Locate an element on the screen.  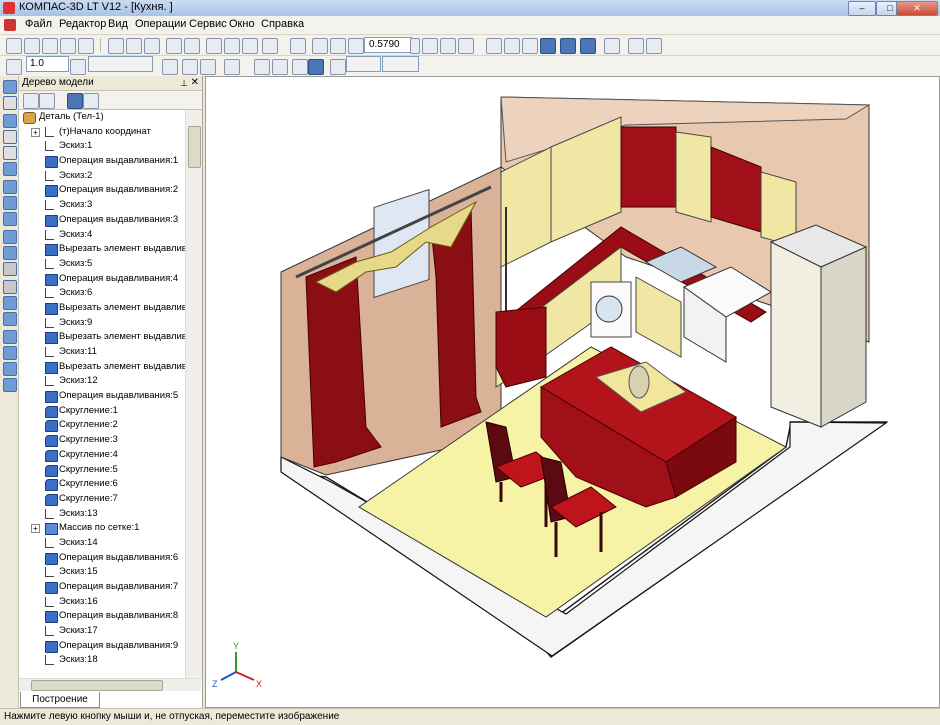
zoom-scale-field: 0.5790 is located at coordinates (388, 45).